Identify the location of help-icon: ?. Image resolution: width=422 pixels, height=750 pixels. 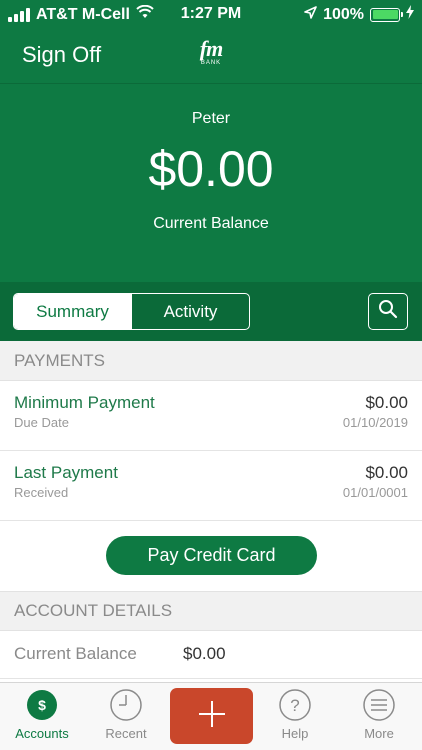
(295, 705).